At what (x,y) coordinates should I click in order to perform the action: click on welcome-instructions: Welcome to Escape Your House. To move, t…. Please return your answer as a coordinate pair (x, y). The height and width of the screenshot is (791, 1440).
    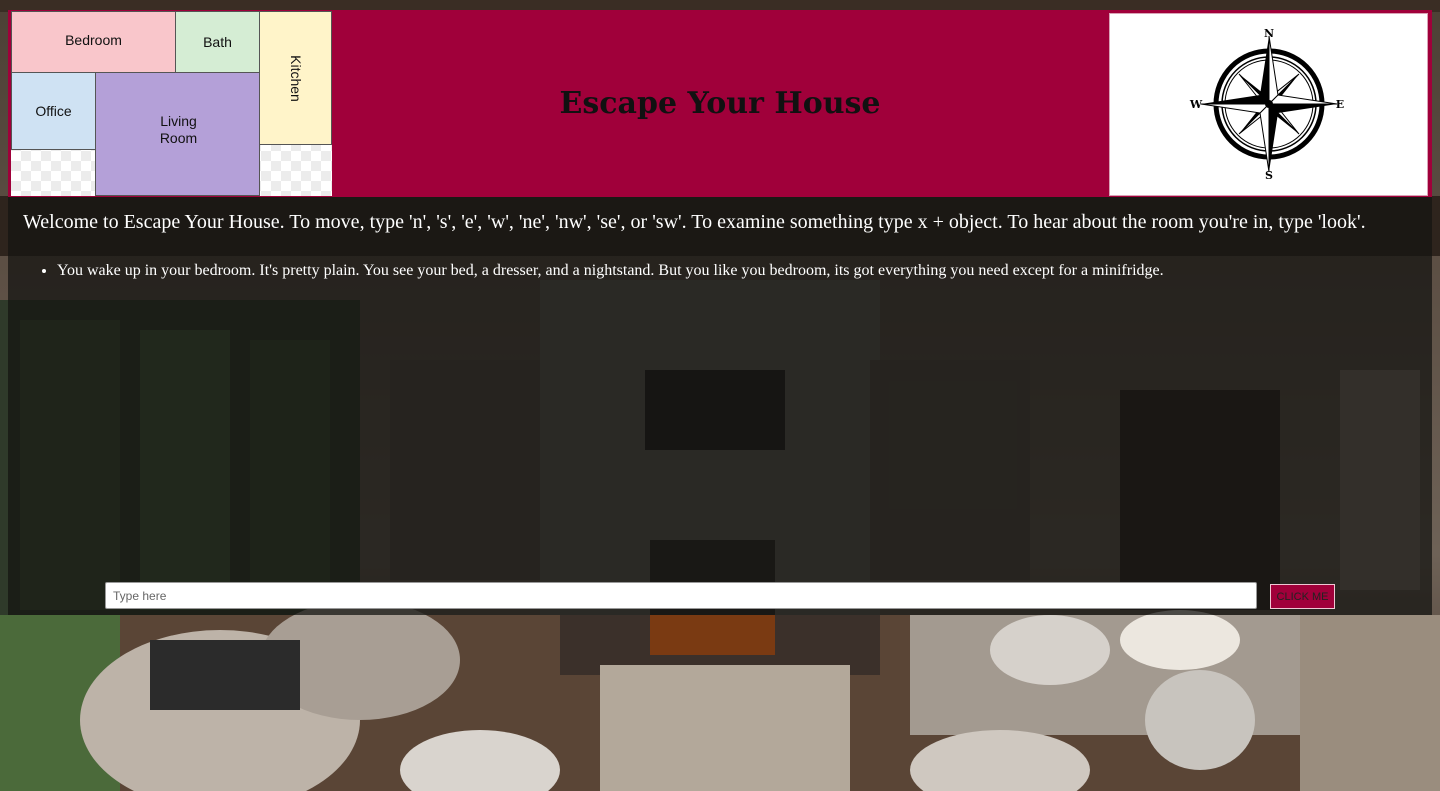
    Looking at the image, I should click on (694, 222).